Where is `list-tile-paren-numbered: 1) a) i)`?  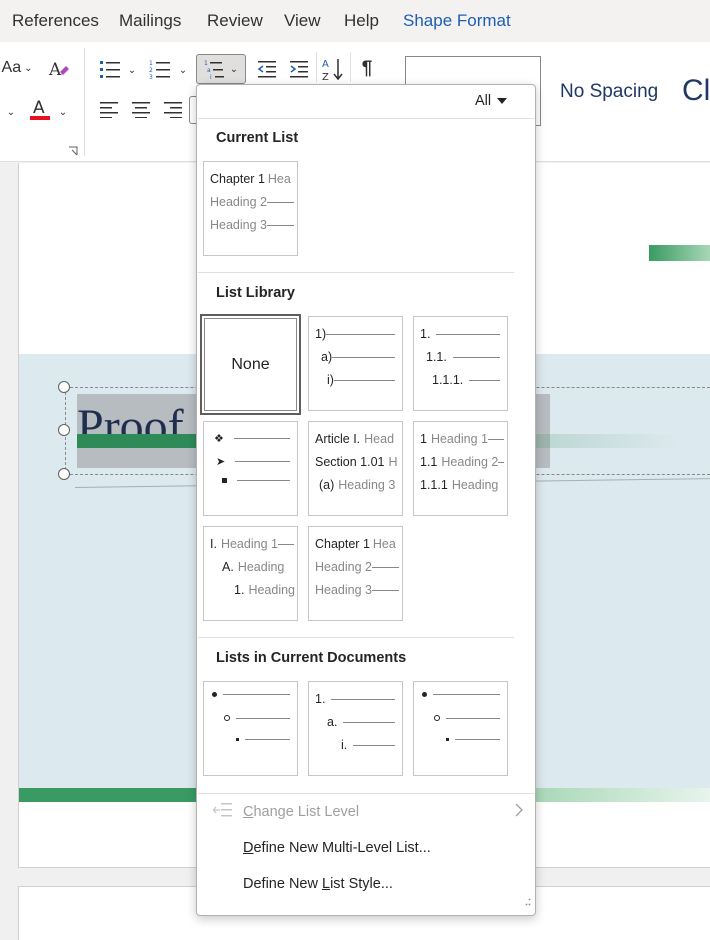
list-tile-paren-numbered: 1) a) i) is located at coordinates (355, 363).